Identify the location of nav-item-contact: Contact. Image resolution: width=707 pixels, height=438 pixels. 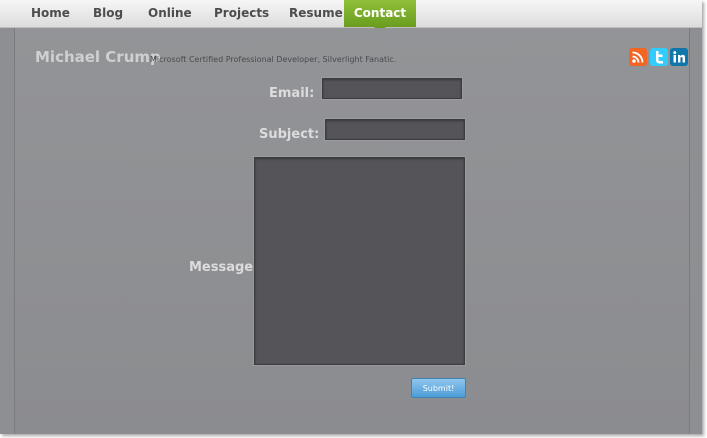
(380, 16).